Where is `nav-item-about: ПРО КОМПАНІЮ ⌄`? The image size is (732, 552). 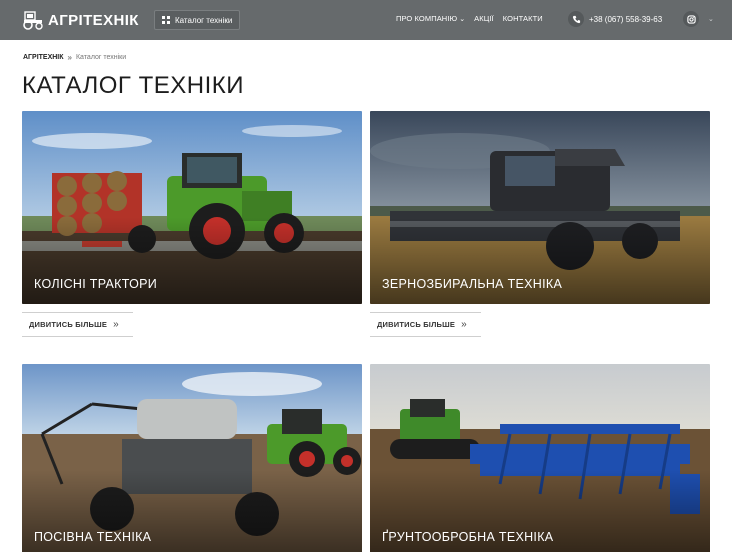 nav-item-about: ПРО КОМПАНІЮ ⌄ is located at coordinates (430, 18).